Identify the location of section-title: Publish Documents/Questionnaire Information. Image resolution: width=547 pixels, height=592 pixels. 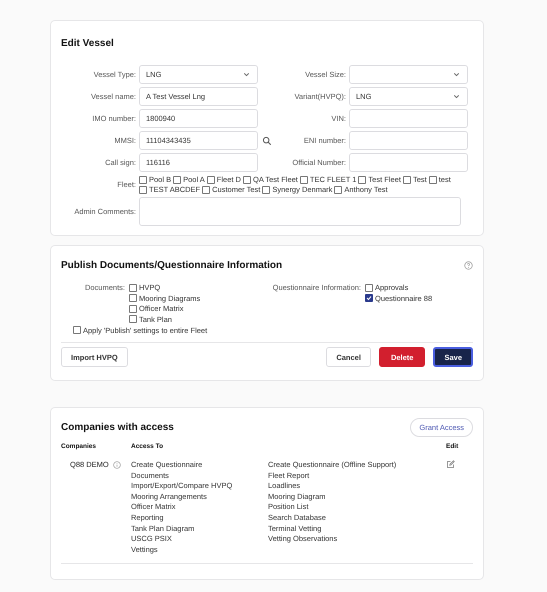
(171, 265).